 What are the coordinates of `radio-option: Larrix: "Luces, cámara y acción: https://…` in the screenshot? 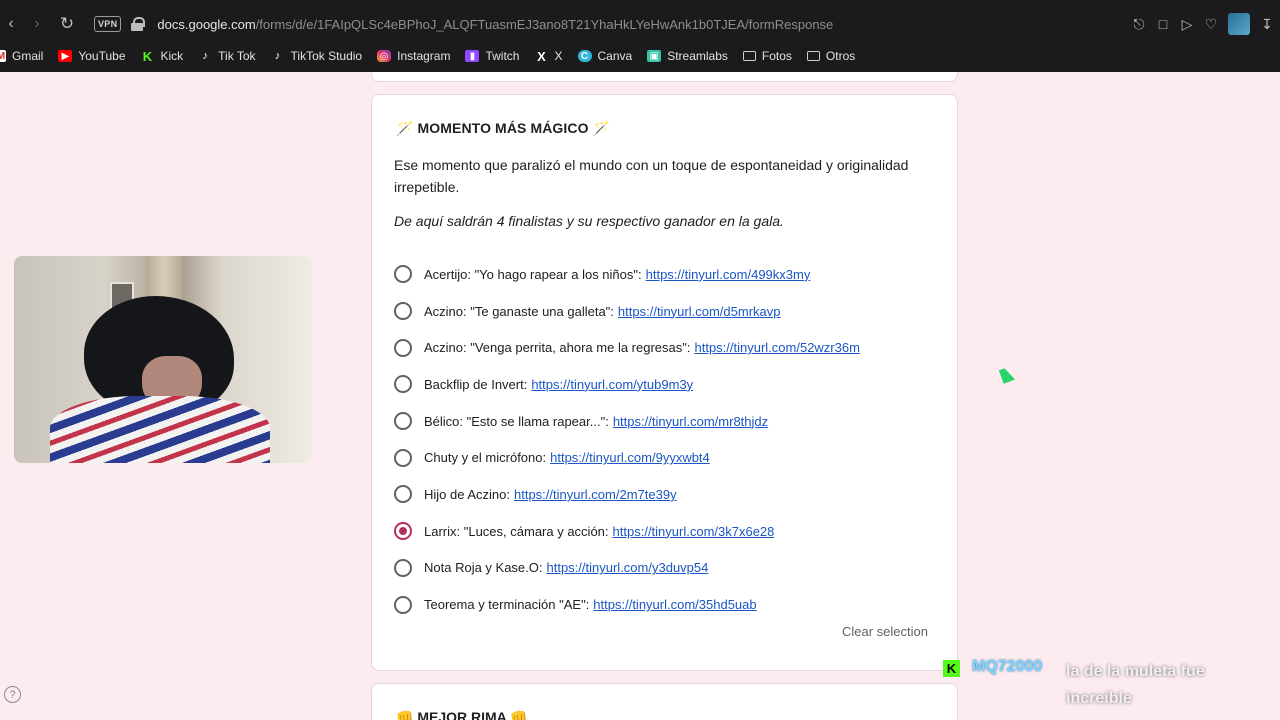 It's located at (627, 531).